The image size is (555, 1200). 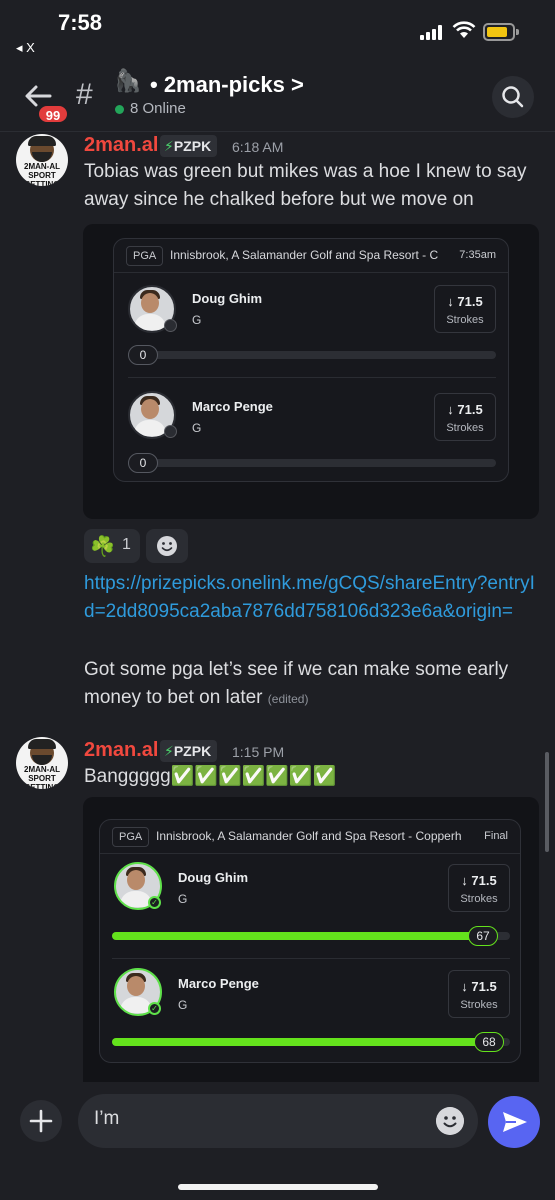 I want to click on message-input, so click(x=254, y=1119).